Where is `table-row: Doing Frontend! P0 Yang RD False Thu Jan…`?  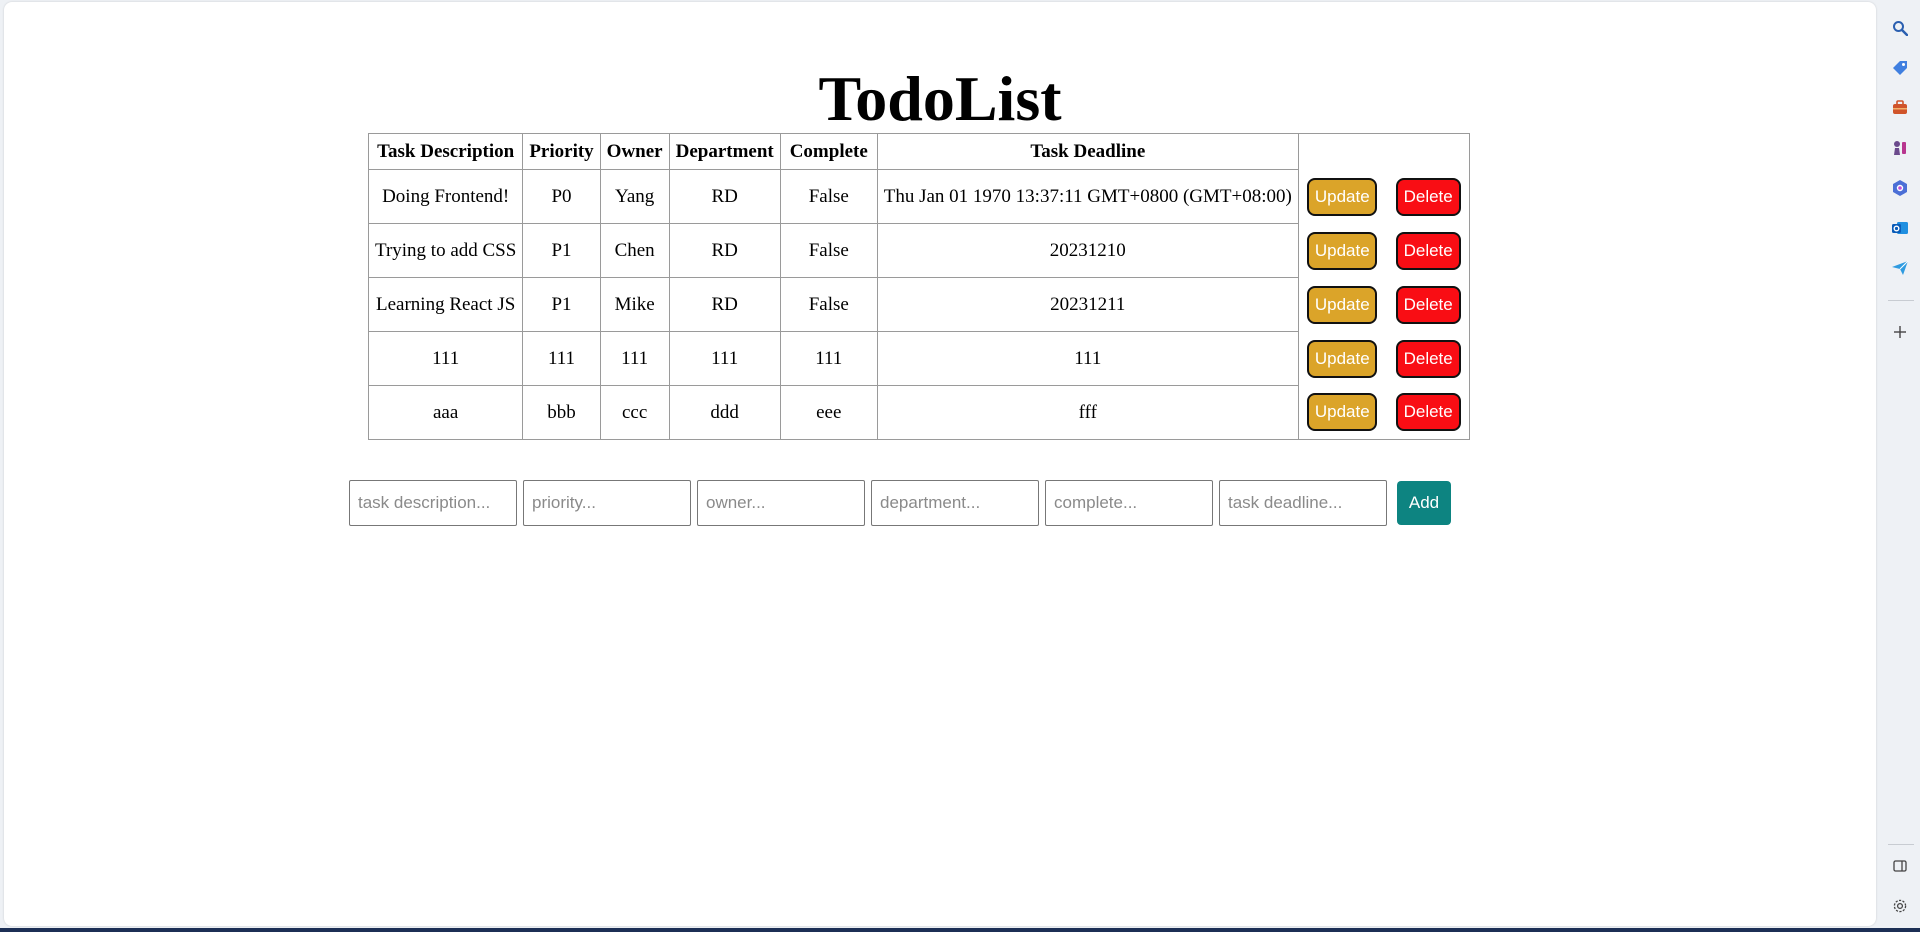 table-row: Doing Frontend! P0 Yang RD False Thu Jan… is located at coordinates (918, 196).